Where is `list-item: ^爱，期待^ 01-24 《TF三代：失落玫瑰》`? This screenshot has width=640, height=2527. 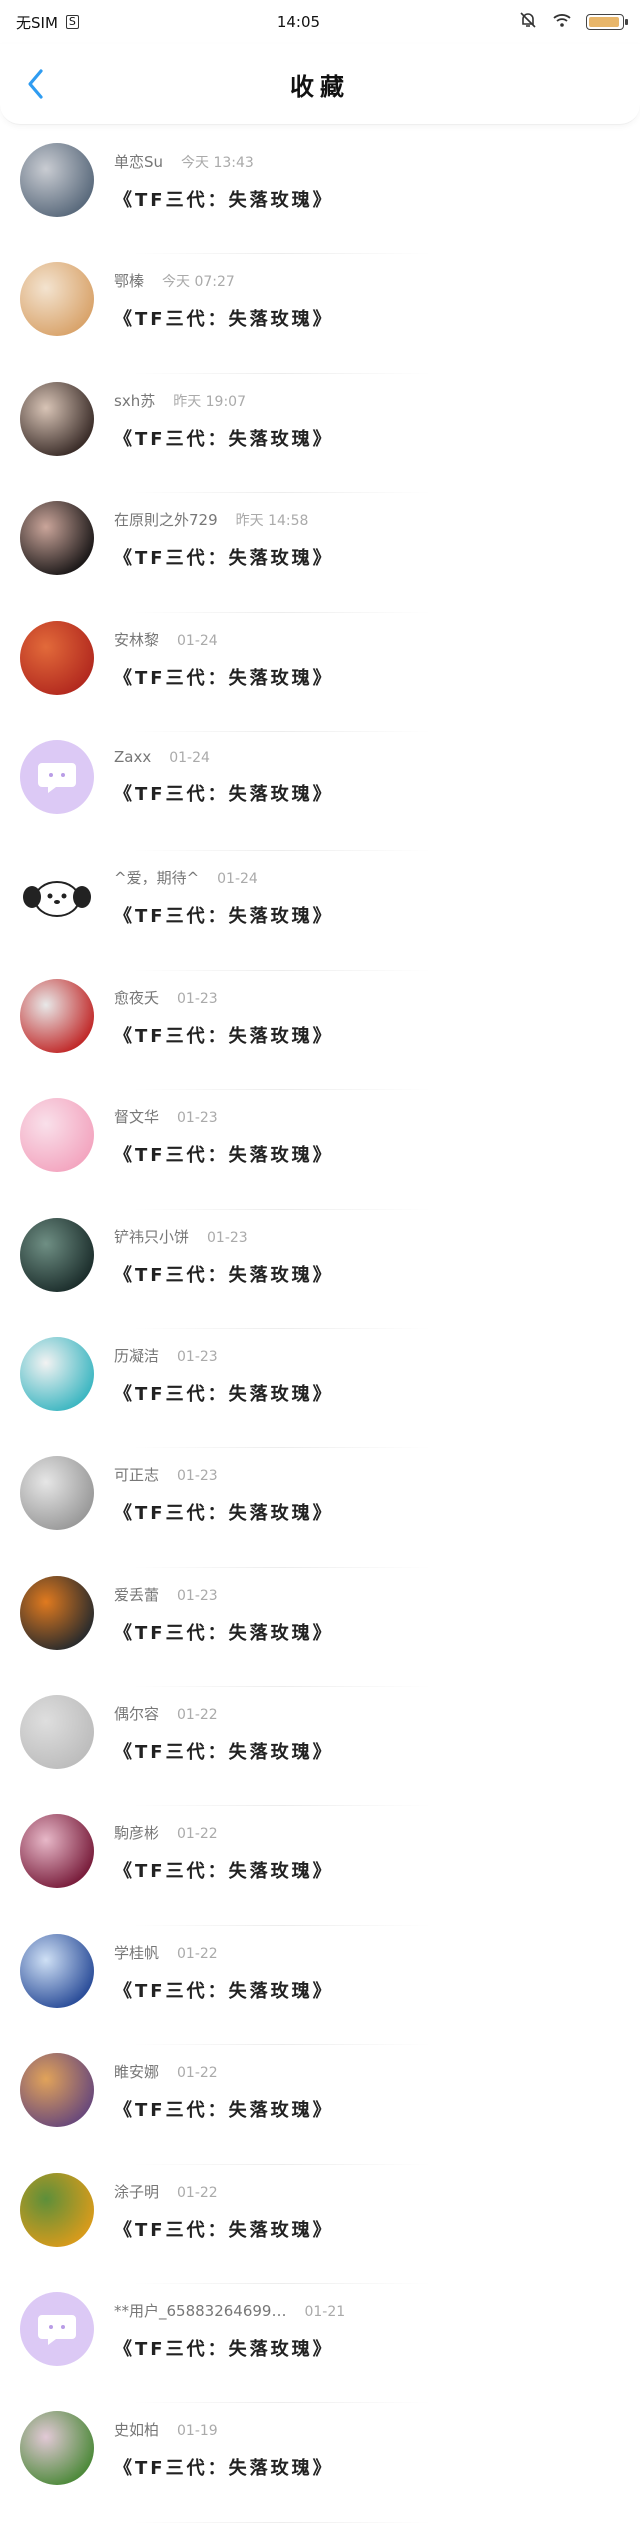 list-item: ^爱，期待^ 01-24 《TF三代：失落玫瑰》 is located at coordinates (320, 914).